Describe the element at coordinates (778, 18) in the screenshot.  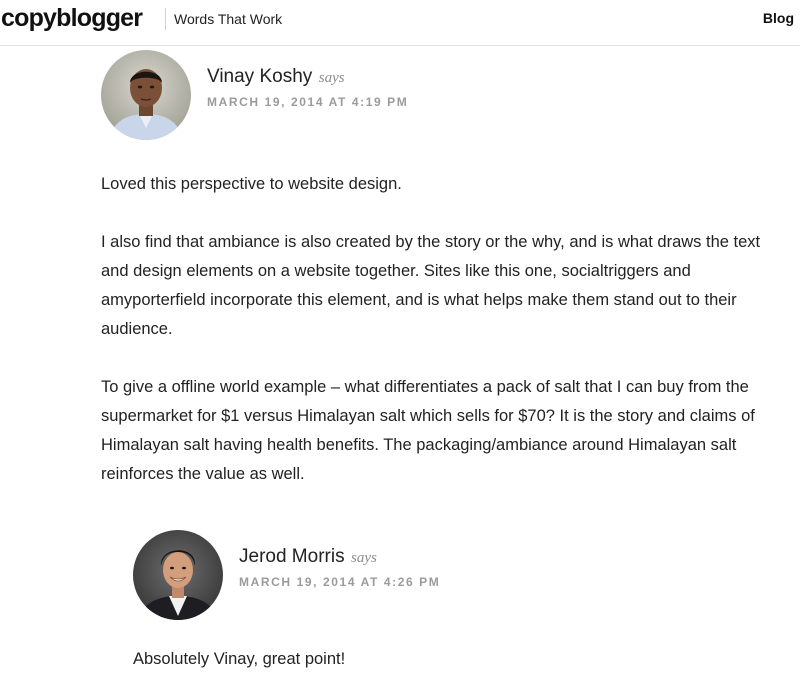
I see `nav-blog-link: Blog` at that location.